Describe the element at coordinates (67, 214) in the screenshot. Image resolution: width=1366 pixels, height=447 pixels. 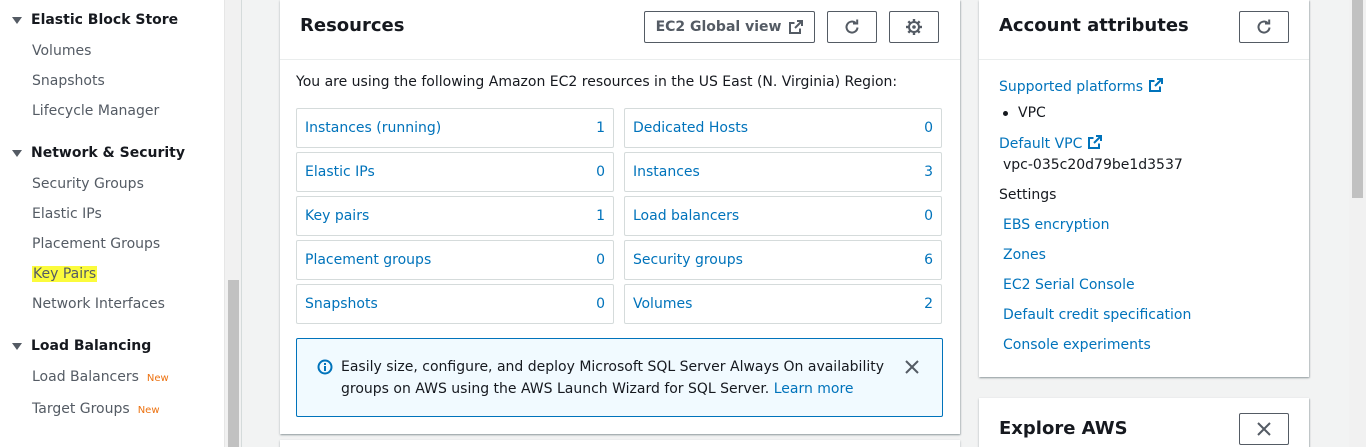
I see `sidebar-item-elastic-ips: Elastic IPs` at that location.